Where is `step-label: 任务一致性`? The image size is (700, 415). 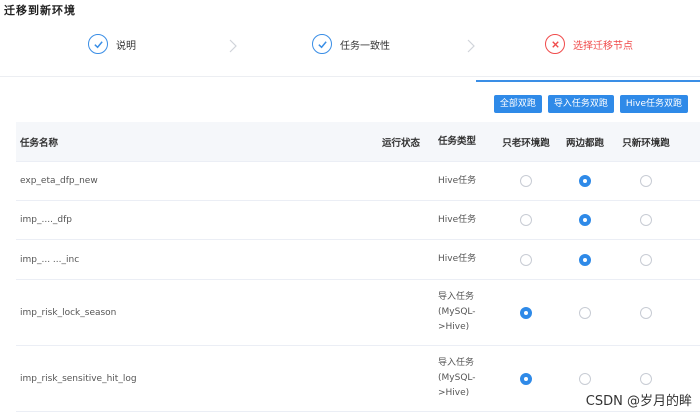
step-label: 任务一致性 is located at coordinates (365, 46).